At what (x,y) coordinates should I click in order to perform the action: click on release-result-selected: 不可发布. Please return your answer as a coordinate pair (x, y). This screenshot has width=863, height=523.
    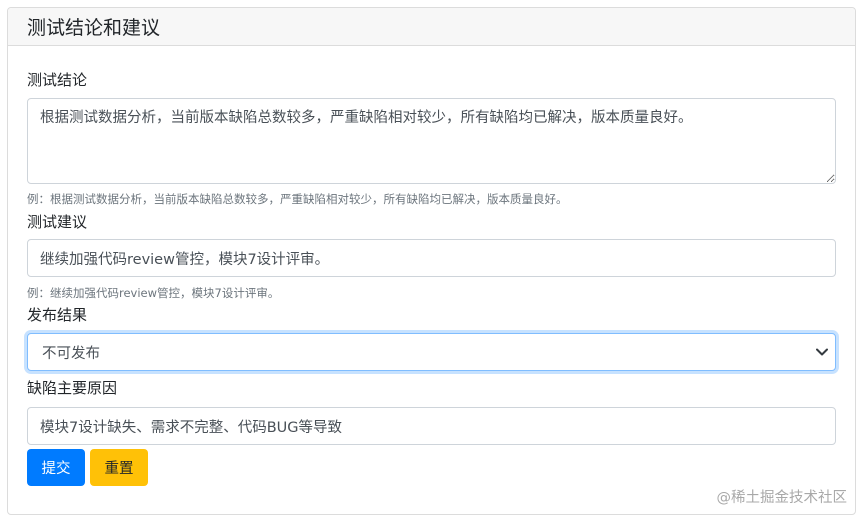
    Looking at the image, I should click on (71, 353).